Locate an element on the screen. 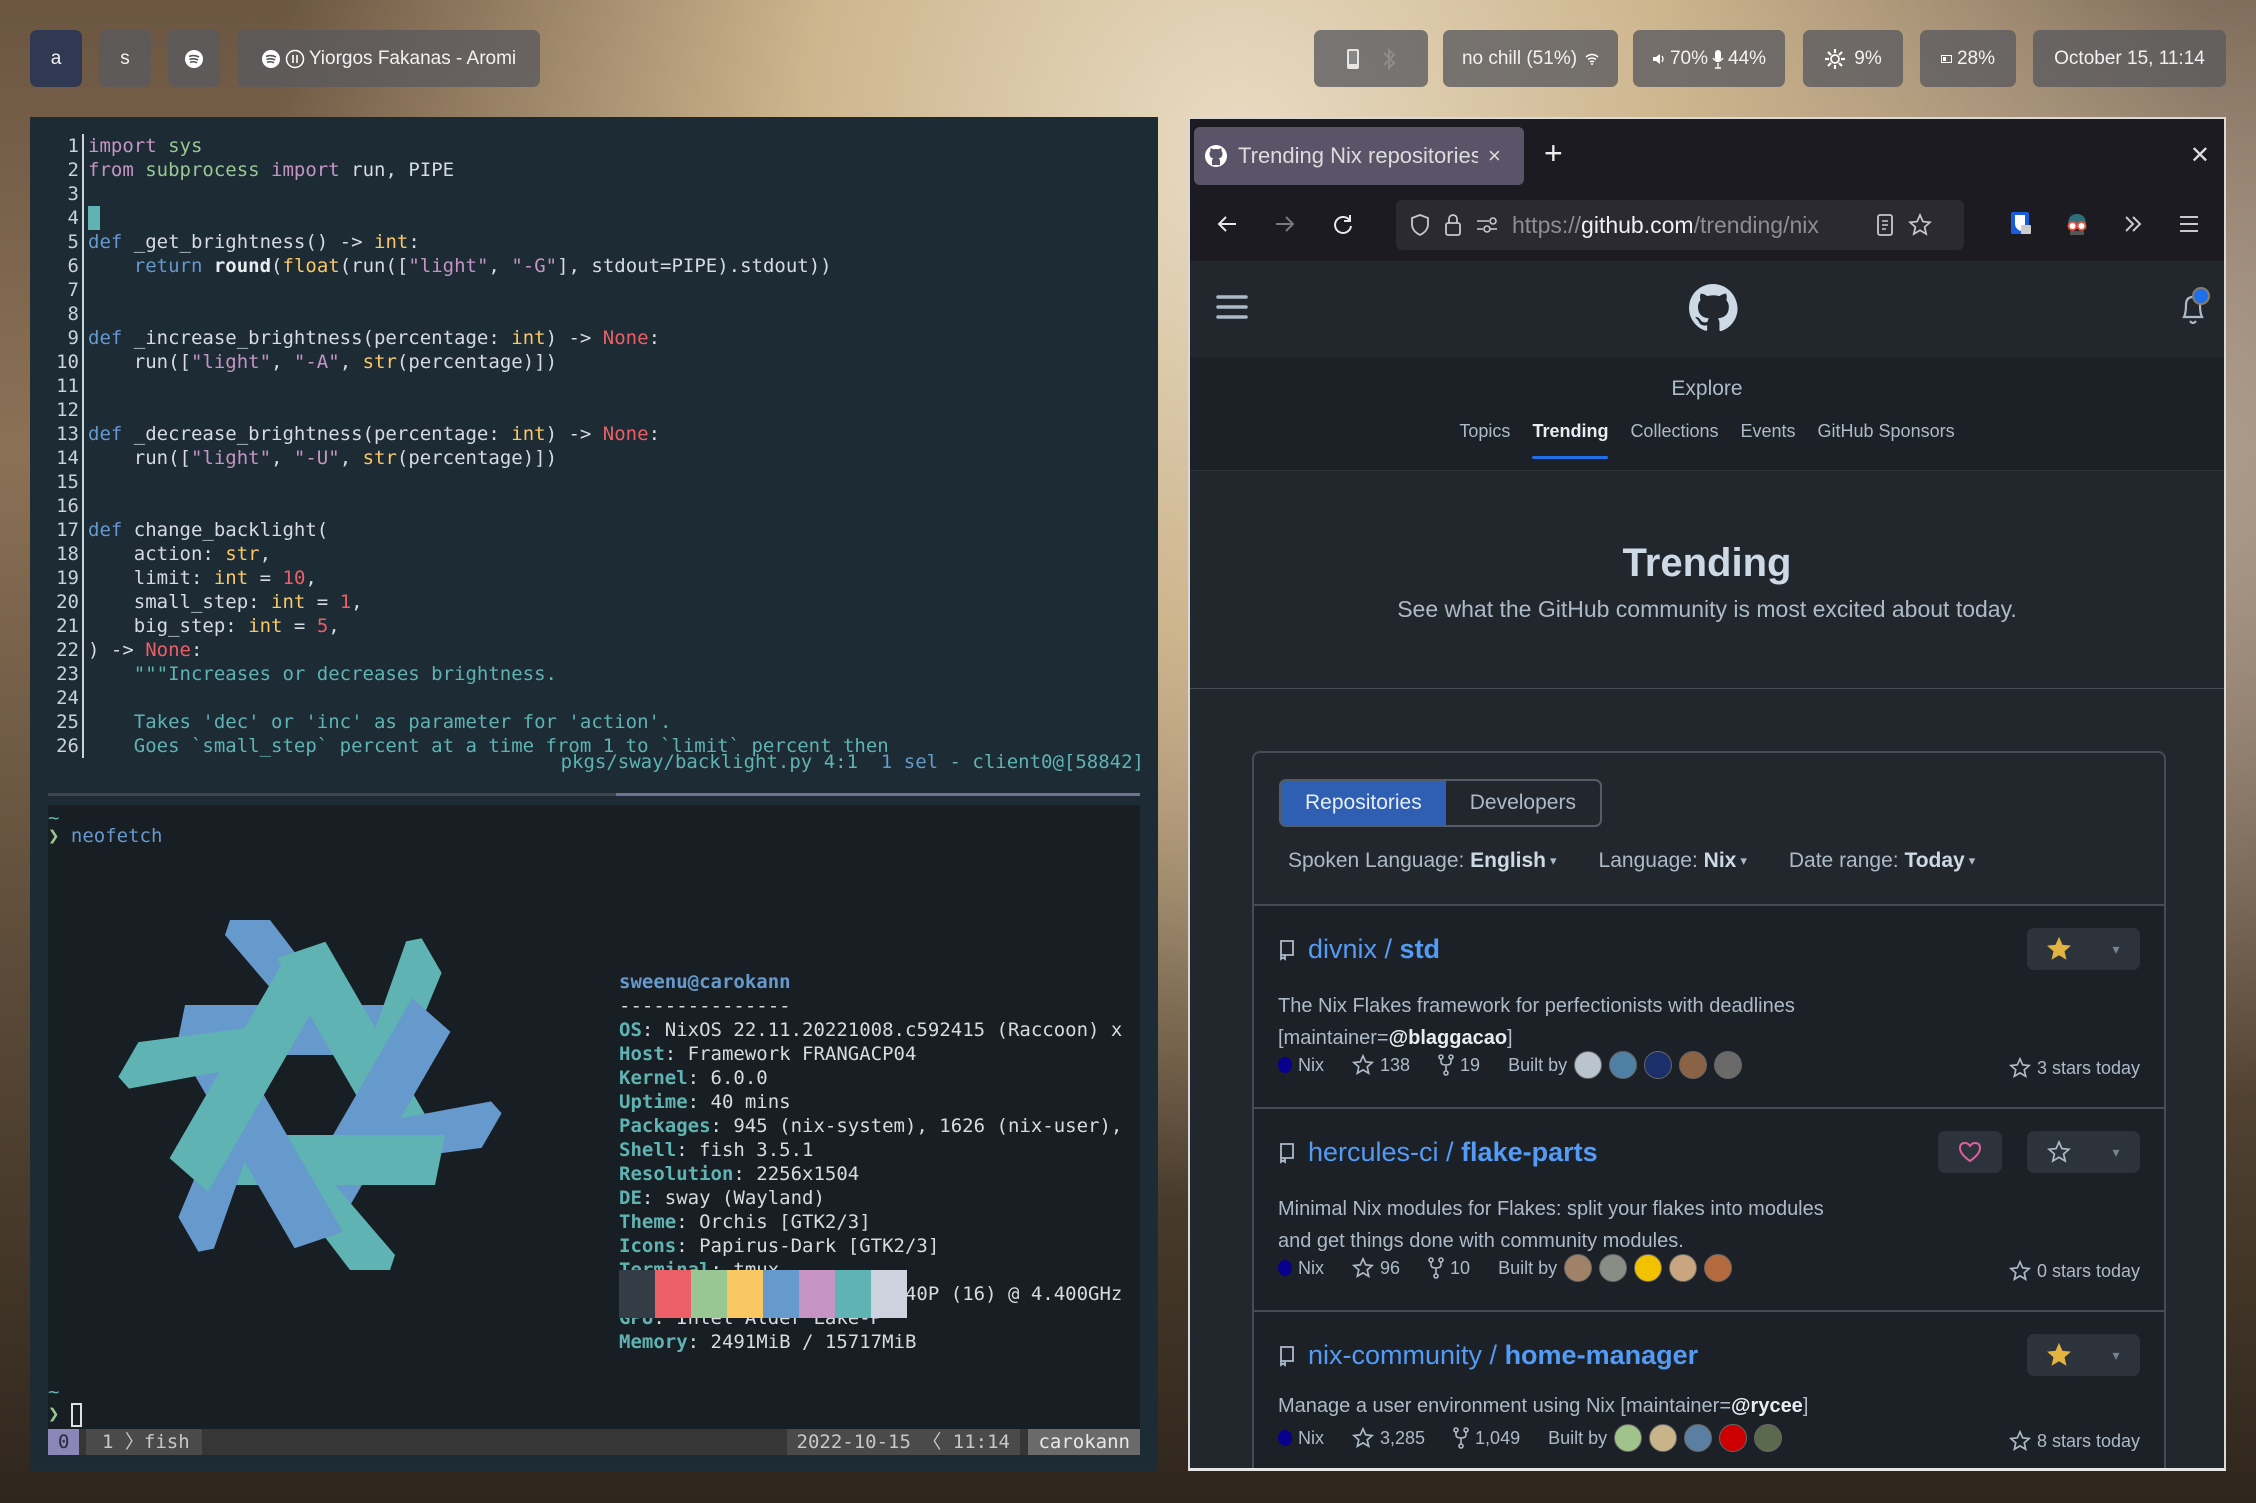 The image size is (2256, 1503). tab-close-icon: × is located at coordinates (1494, 156).